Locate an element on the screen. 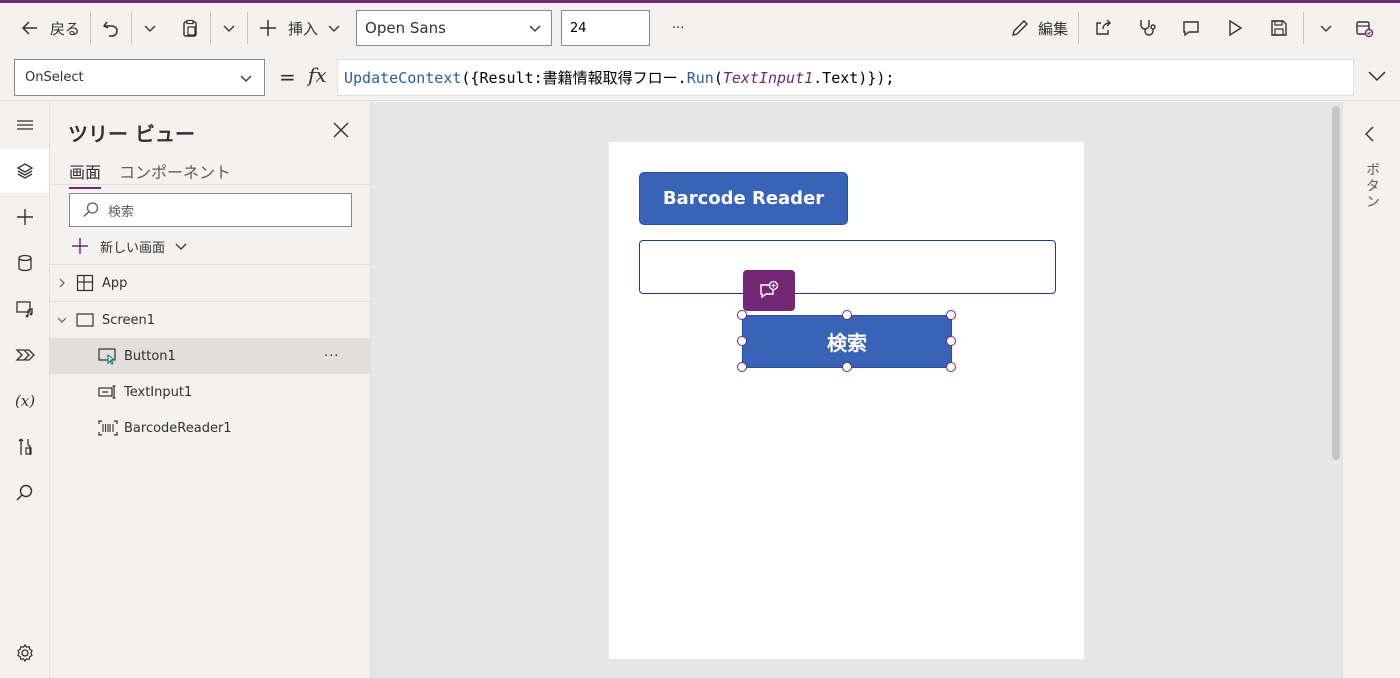  rail-power-automate-button is located at coordinates (24, 355).